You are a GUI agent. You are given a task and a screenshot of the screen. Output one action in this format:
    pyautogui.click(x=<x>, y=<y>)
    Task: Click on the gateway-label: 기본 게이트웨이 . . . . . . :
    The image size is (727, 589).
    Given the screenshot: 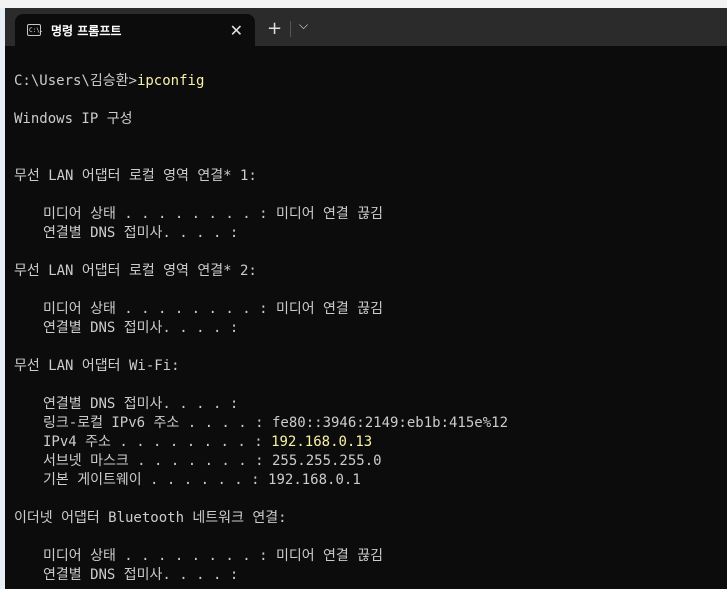 What is the action you would take?
    pyautogui.click(x=156, y=480)
    